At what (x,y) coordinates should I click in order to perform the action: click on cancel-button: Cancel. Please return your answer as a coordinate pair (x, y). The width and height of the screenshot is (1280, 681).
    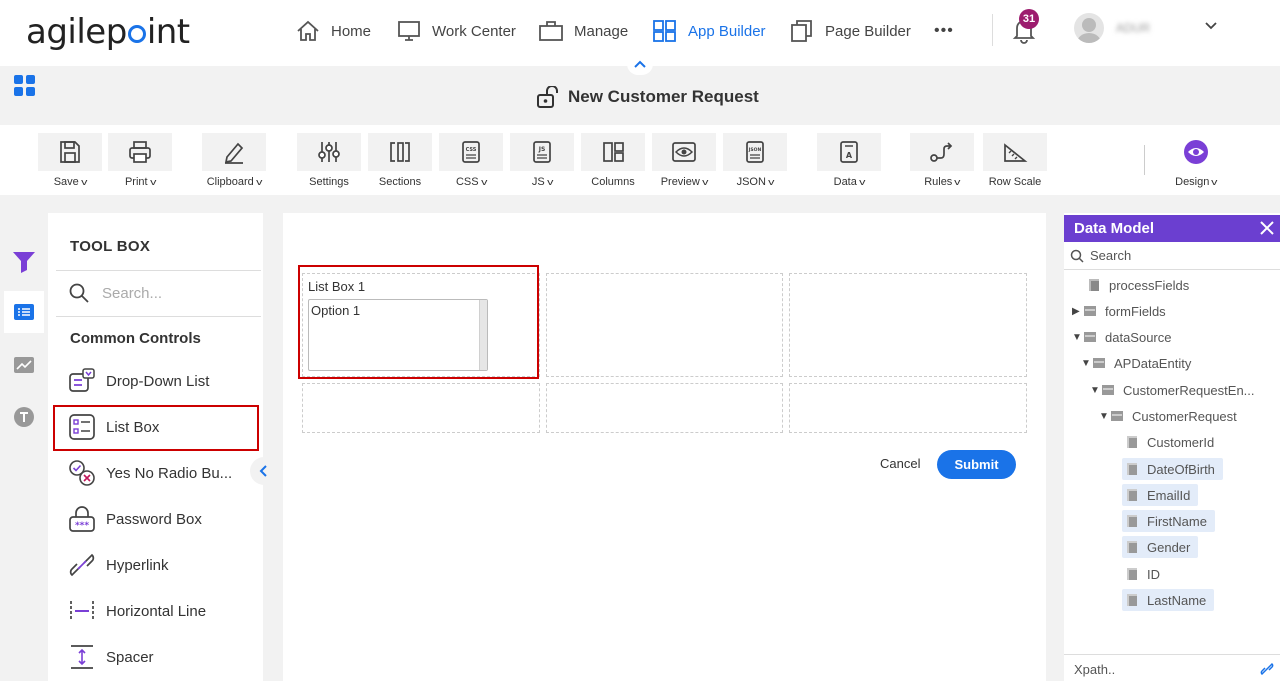
    Looking at the image, I should click on (900, 463).